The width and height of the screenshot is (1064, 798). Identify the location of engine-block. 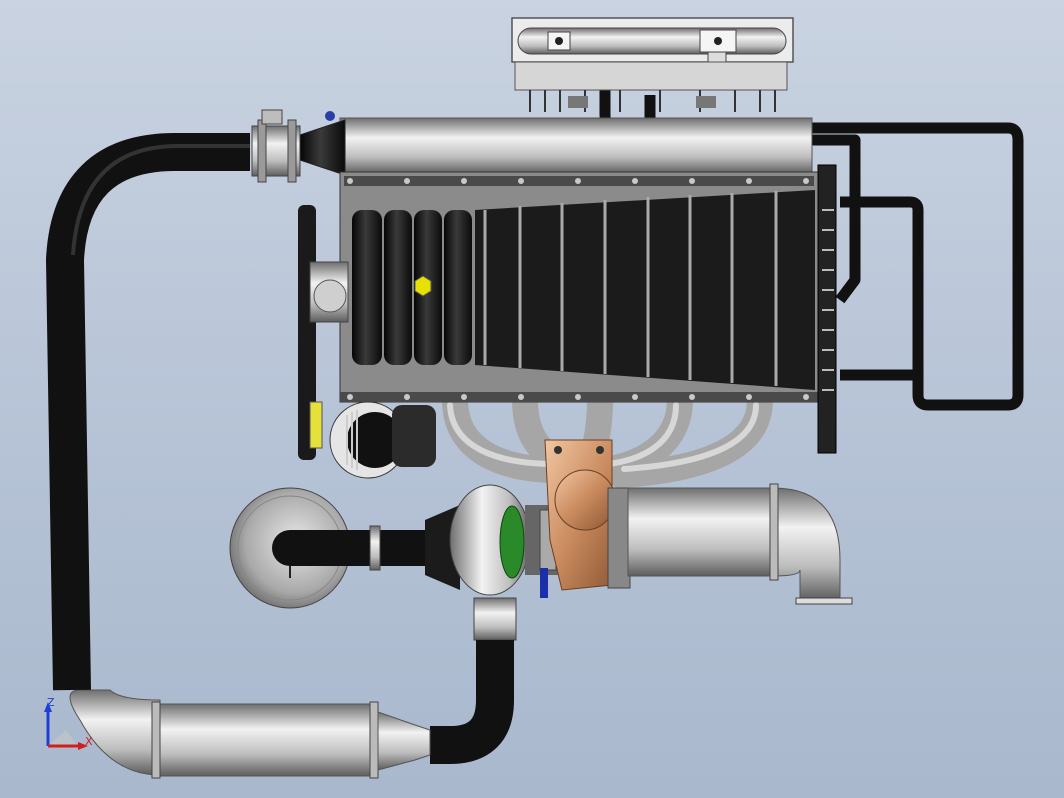
(579, 287).